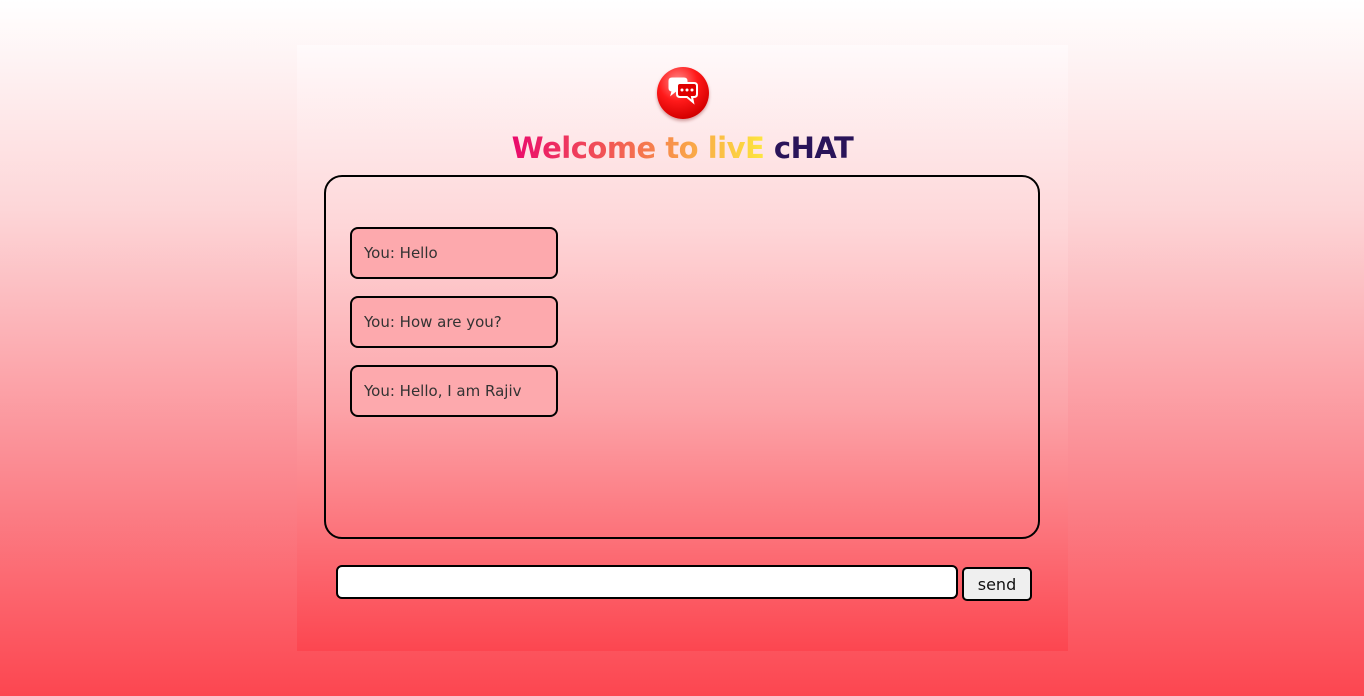 This screenshot has height=696, width=1364. What do you see at coordinates (638, 148) in the screenshot?
I see `page-title-gradient: Welcome to livE` at bounding box center [638, 148].